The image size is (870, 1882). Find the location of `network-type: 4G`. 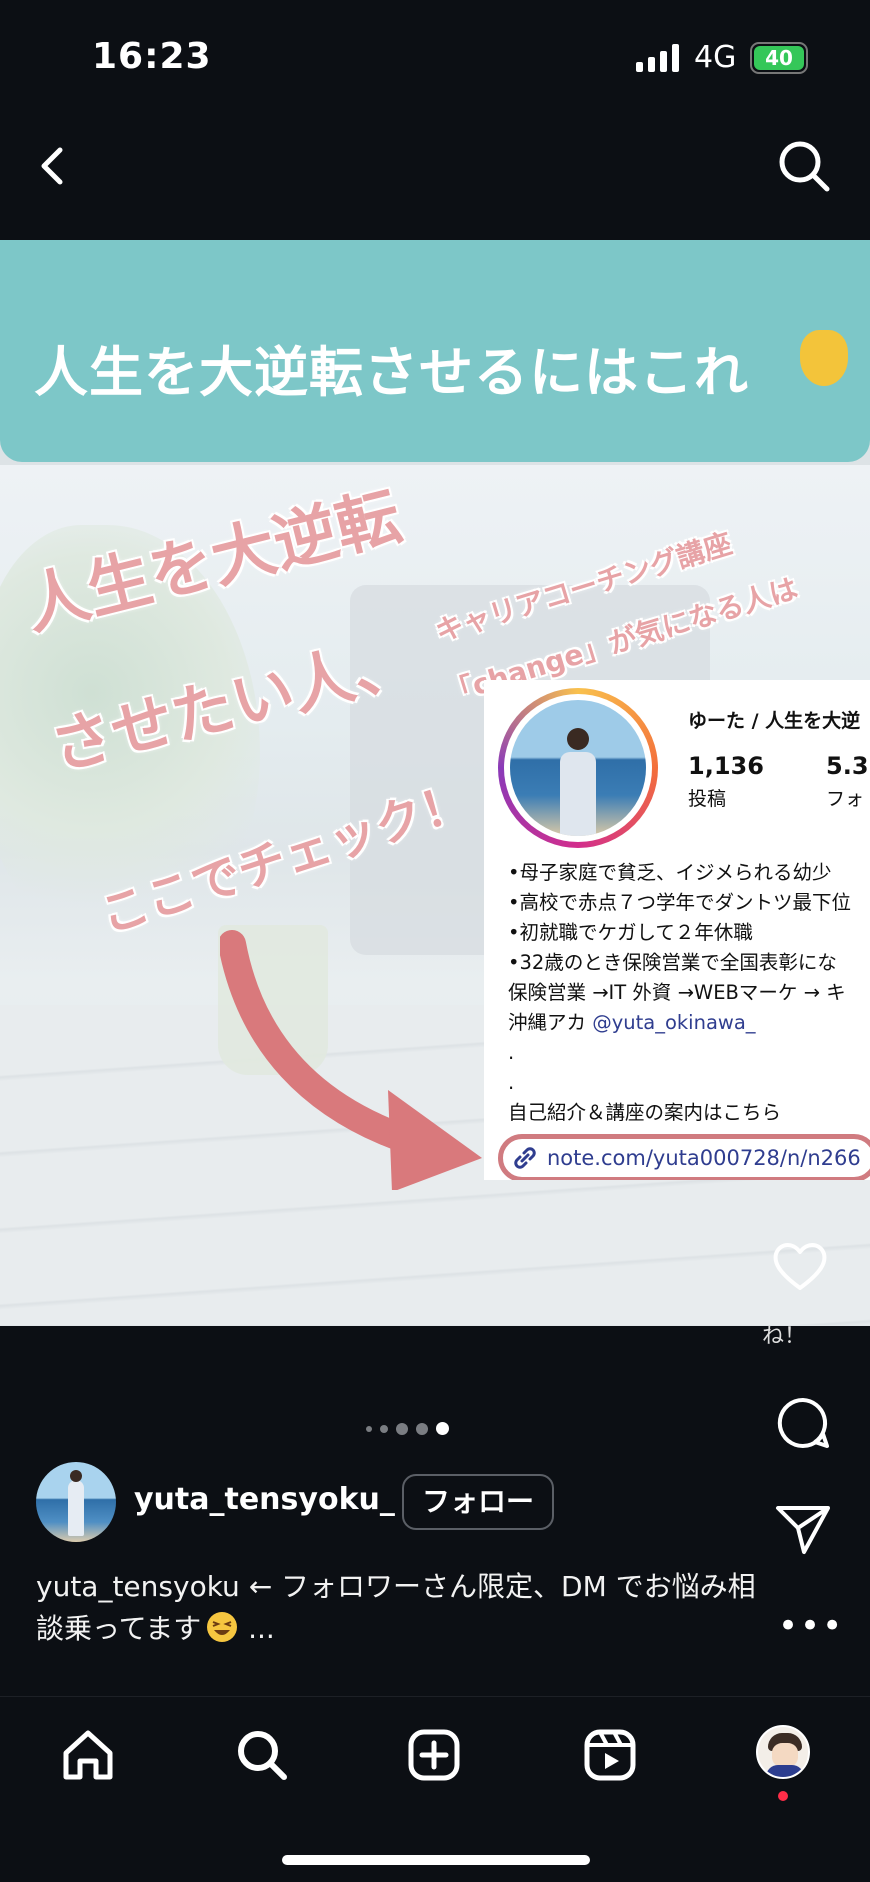

network-type: 4G is located at coordinates (715, 57).